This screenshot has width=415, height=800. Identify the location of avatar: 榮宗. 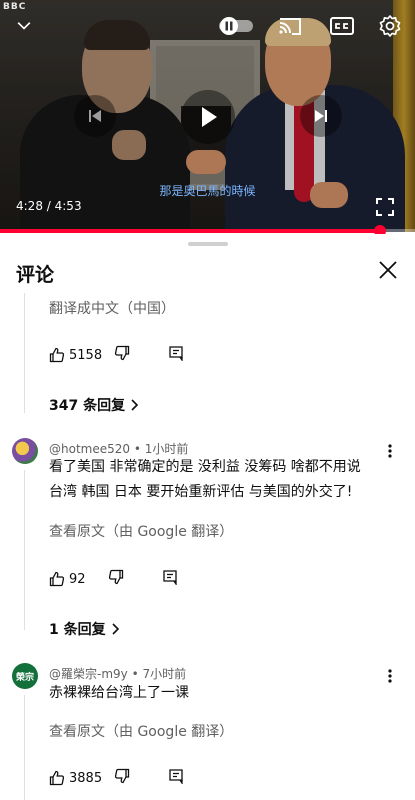
(25, 676).